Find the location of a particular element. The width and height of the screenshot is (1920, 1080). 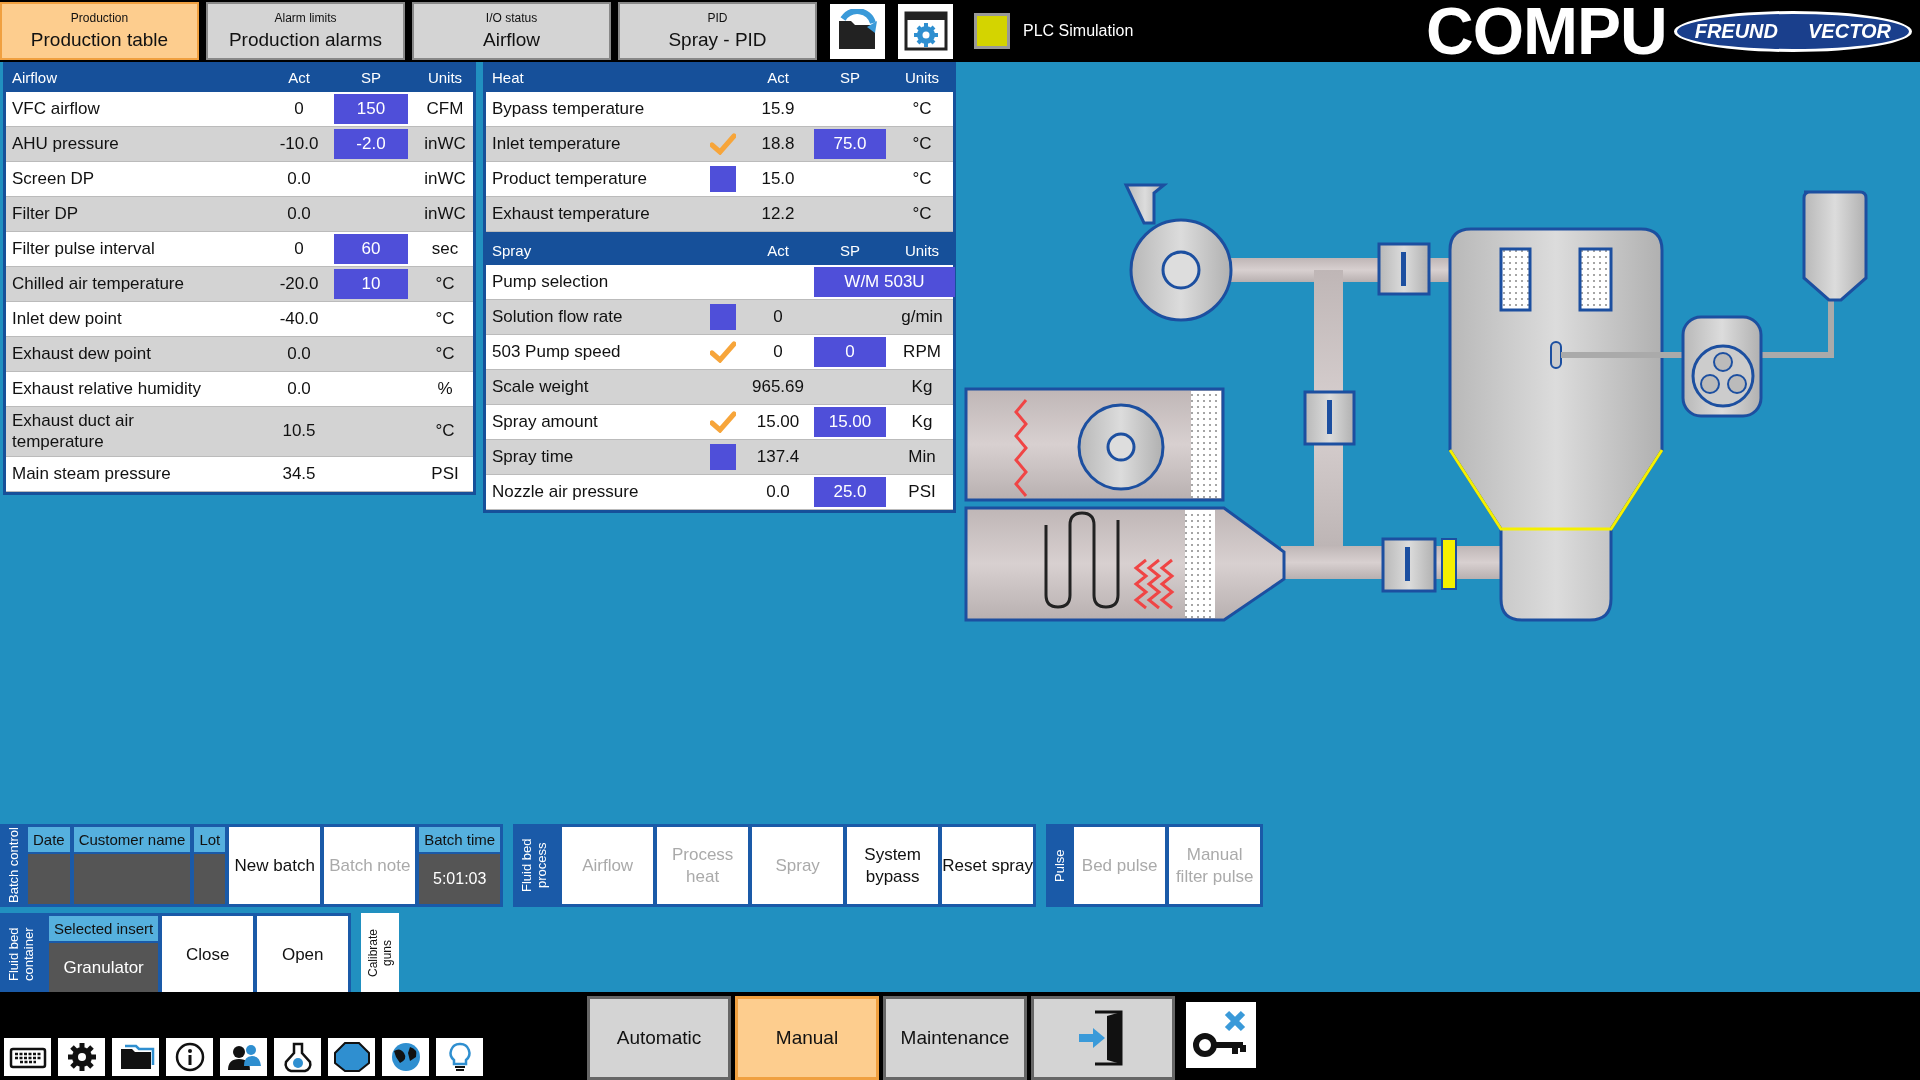

actual-value: -40.0 is located at coordinates (299, 318).